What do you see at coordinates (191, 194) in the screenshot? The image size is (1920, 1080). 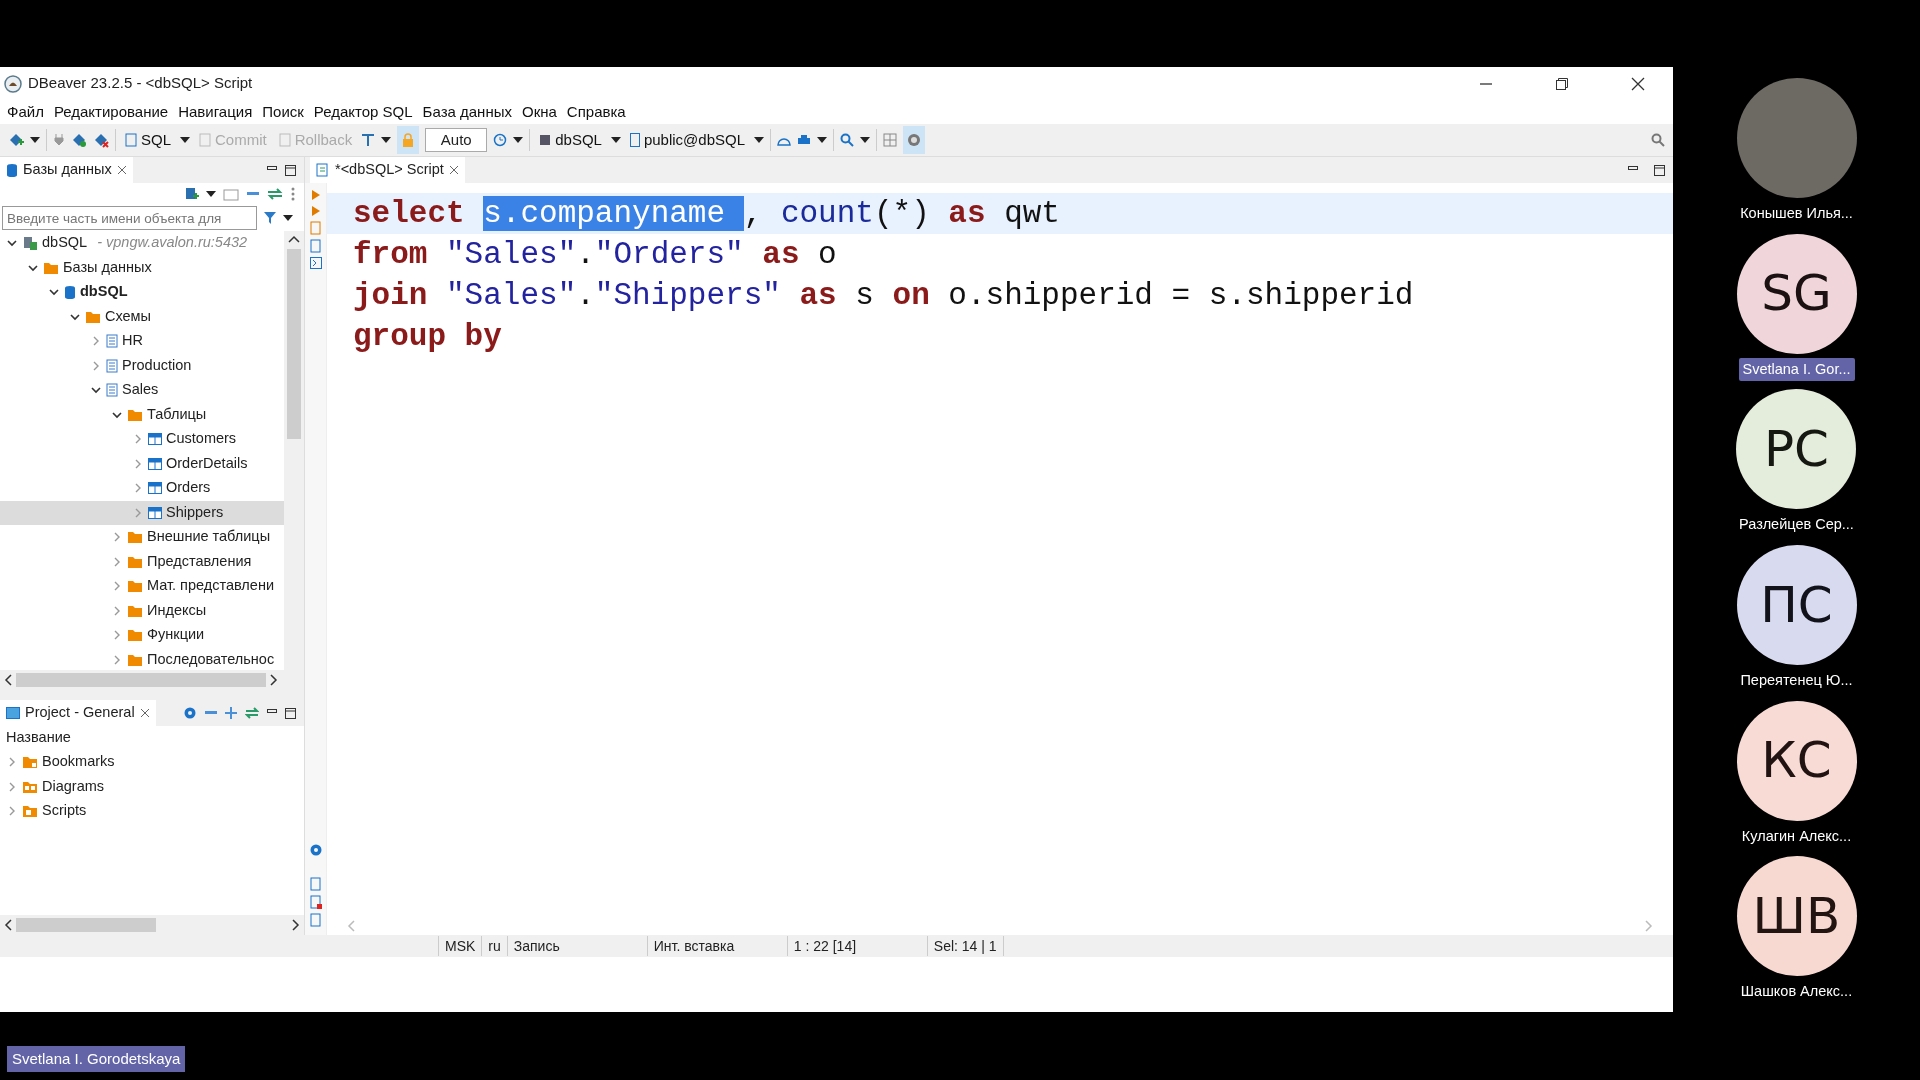 I see `new-connection-icon` at bounding box center [191, 194].